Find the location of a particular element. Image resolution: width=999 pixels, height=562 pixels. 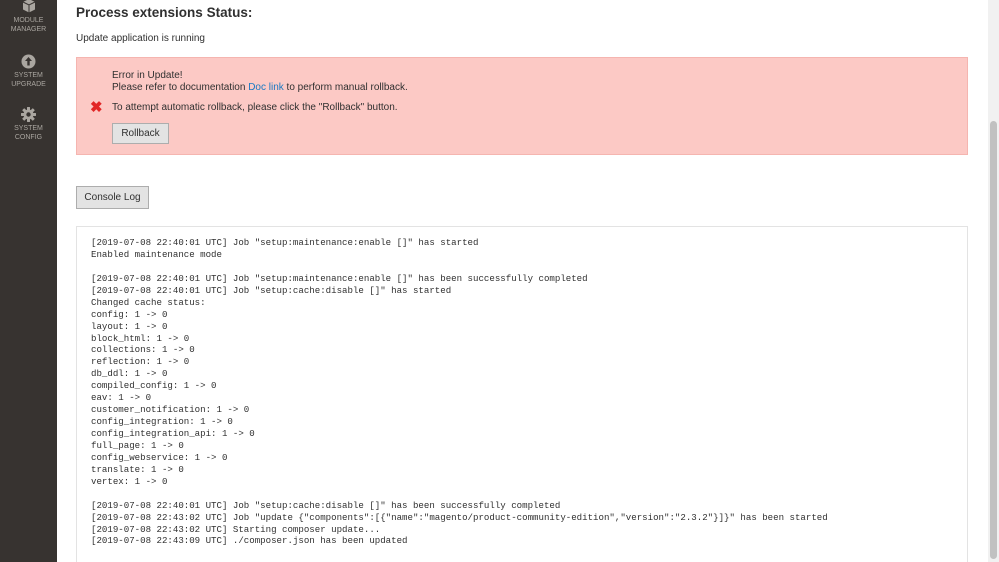

log-line: customer_notification: 1 -> 0 is located at coordinates (170, 410).